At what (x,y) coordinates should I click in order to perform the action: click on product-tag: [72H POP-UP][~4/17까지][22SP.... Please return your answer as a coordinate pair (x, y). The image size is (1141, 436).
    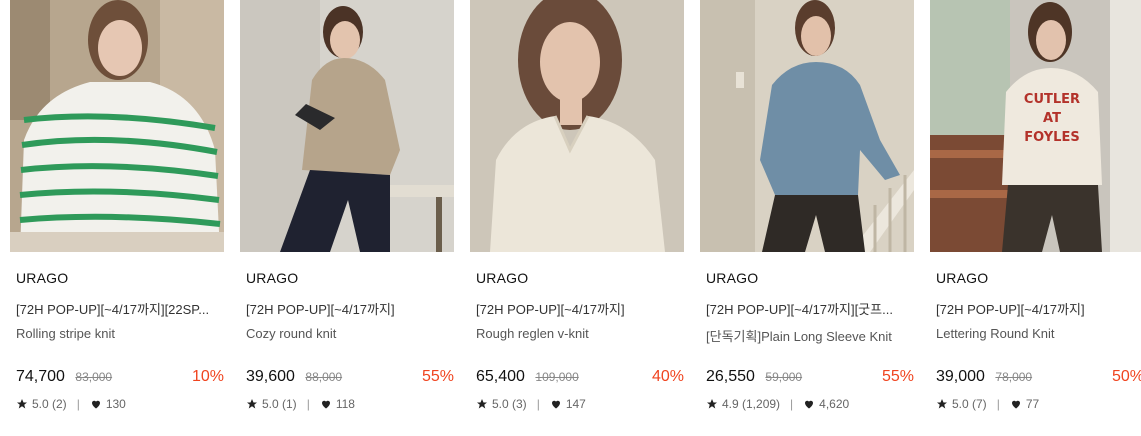
    Looking at the image, I should click on (118, 308).